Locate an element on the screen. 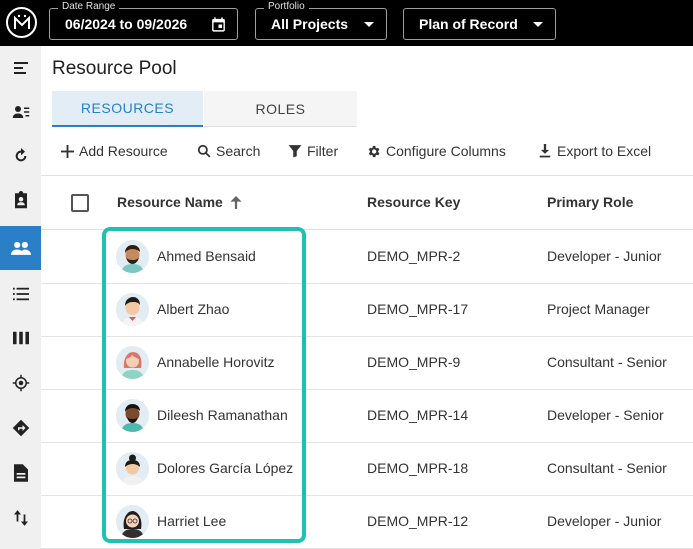 The height and width of the screenshot is (549, 693). sidebar-item-documents is located at coordinates (20, 473).